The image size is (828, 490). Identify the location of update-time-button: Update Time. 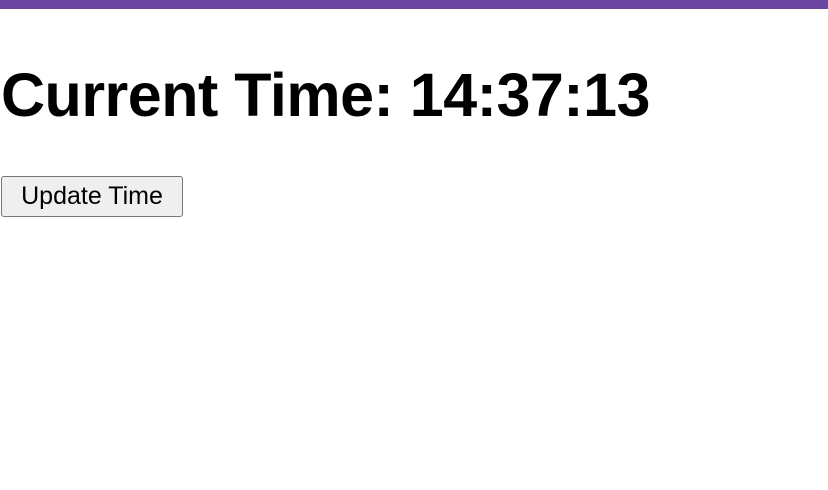
(92, 196).